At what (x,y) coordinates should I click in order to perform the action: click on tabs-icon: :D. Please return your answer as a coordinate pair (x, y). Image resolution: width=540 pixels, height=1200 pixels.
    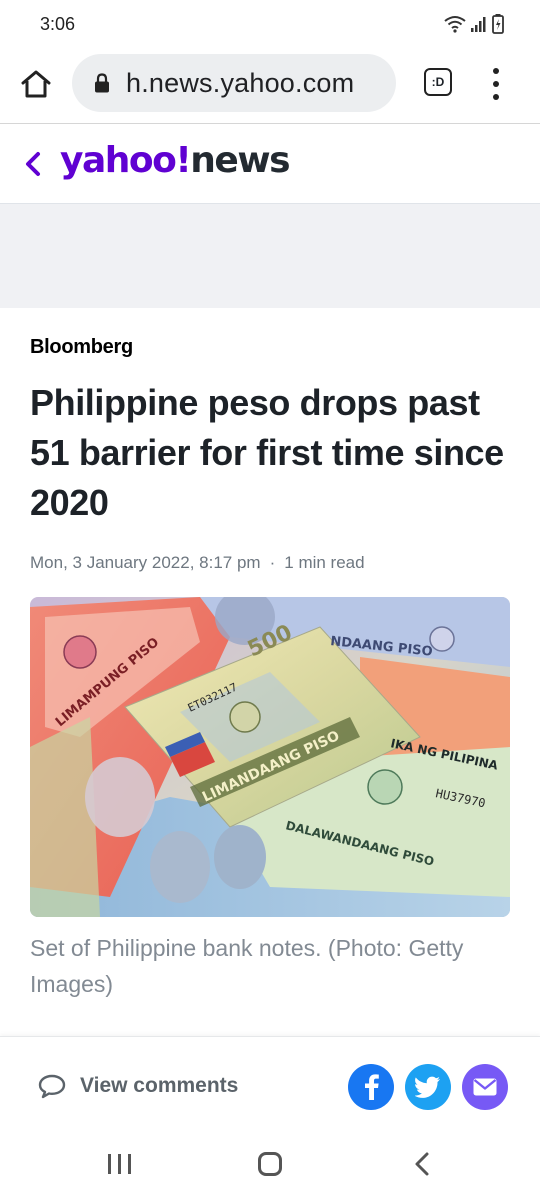
    Looking at the image, I should click on (438, 82).